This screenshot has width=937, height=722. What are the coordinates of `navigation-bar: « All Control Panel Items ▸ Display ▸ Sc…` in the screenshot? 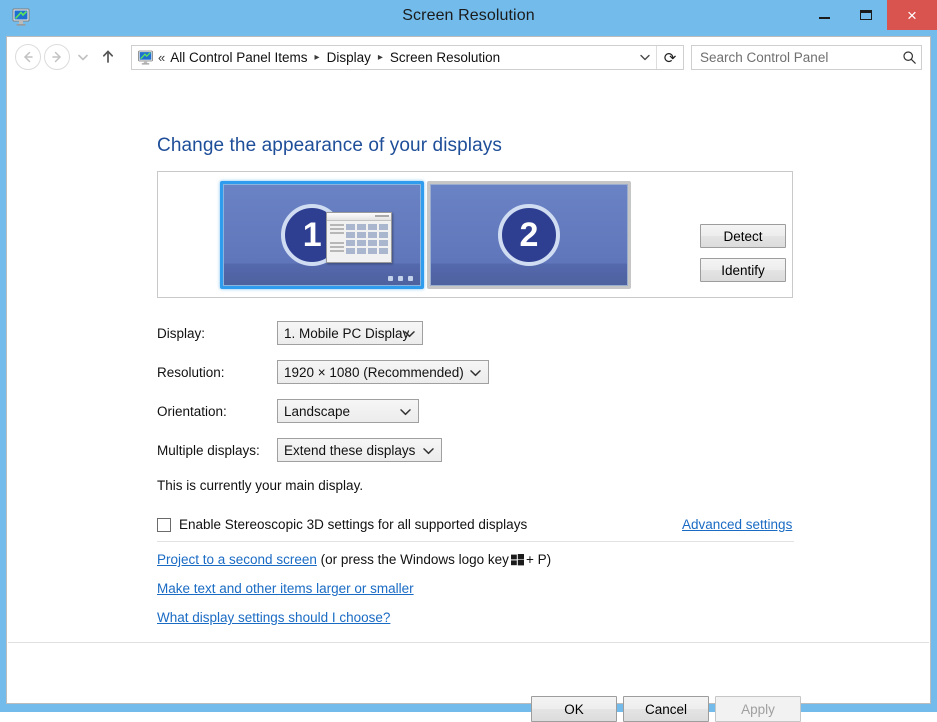 It's located at (468, 57).